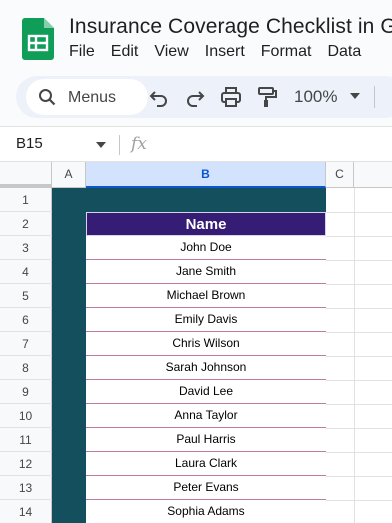 The image size is (392, 523). Describe the element at coordinates (159, 97) in the screenshot. I see `undo-icon` at that location.